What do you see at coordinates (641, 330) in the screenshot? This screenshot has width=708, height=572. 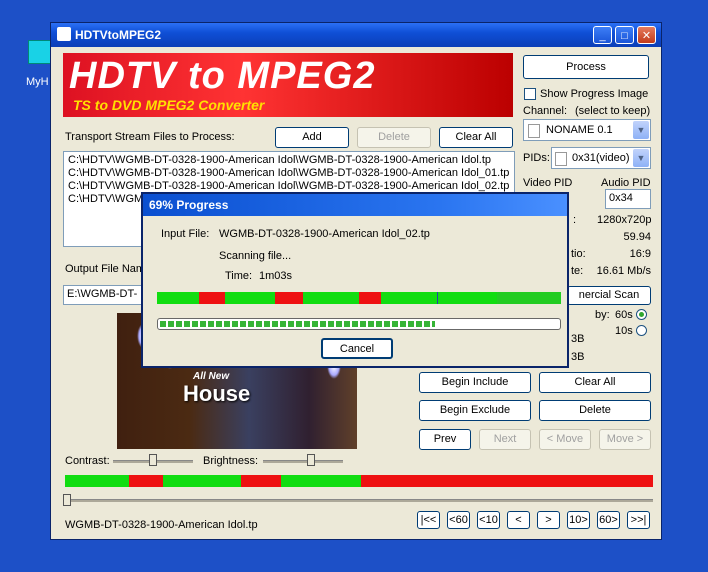 I see `scan-10s-radio` at bounding box center [641, 330].